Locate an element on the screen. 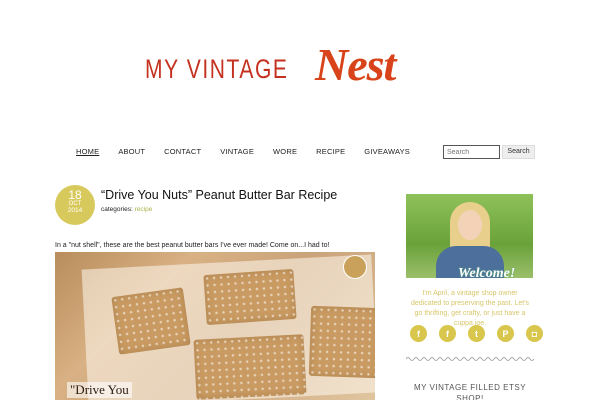 The image size is (600, 400). etsy-shop-heading: MY VINTAGE FILLED ETSY SHOP! is located at coordinates (470, 391).